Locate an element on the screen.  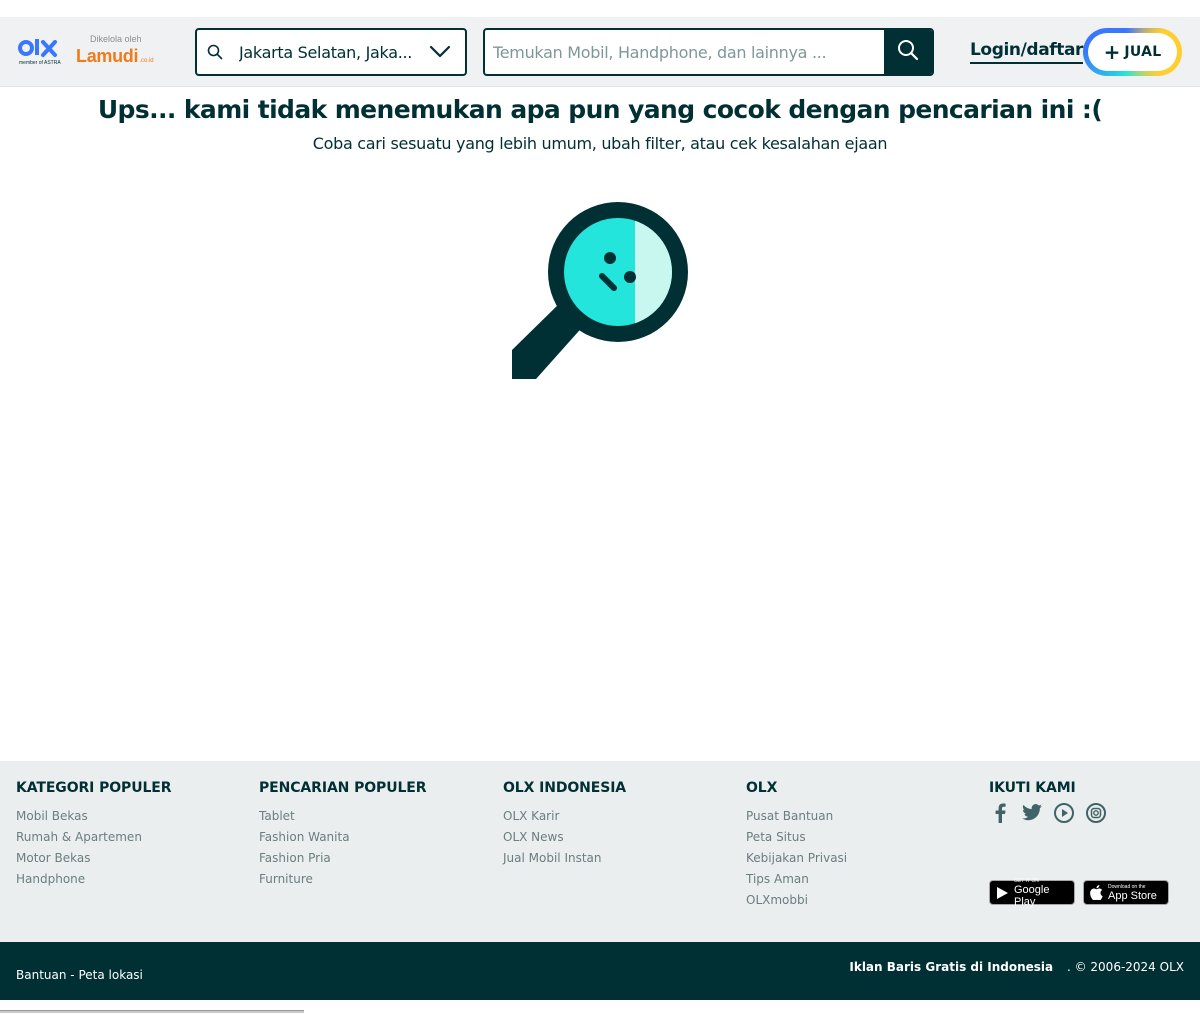
copyright-text: . © 2006-2024 OLX is located at coordinates (1125, 967).